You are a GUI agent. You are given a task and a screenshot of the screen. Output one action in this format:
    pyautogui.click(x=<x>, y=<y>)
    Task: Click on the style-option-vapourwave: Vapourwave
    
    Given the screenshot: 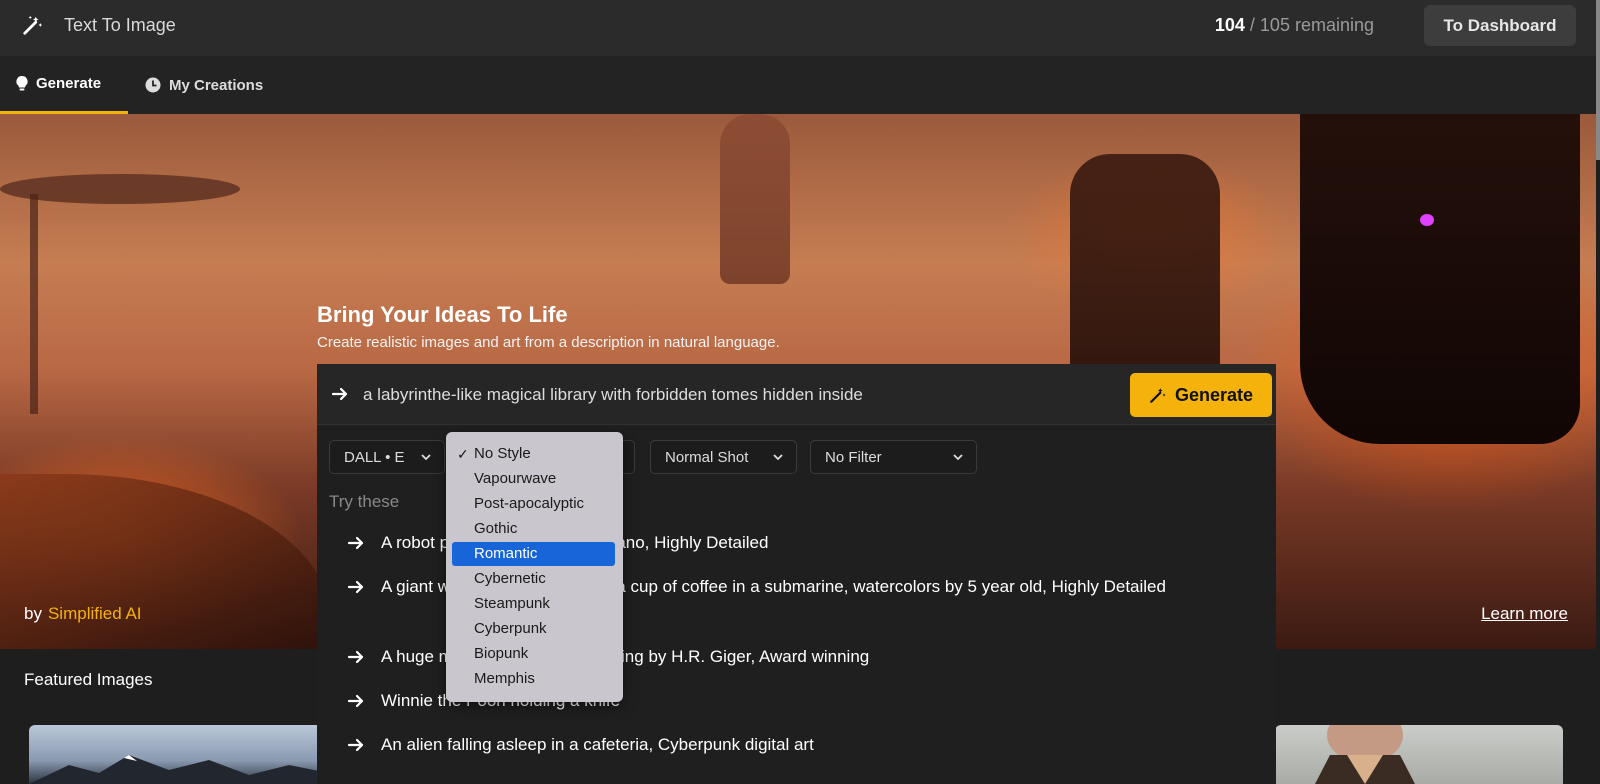 What is the action you would take?
    pyautogui.click(x=533, y=479)
    